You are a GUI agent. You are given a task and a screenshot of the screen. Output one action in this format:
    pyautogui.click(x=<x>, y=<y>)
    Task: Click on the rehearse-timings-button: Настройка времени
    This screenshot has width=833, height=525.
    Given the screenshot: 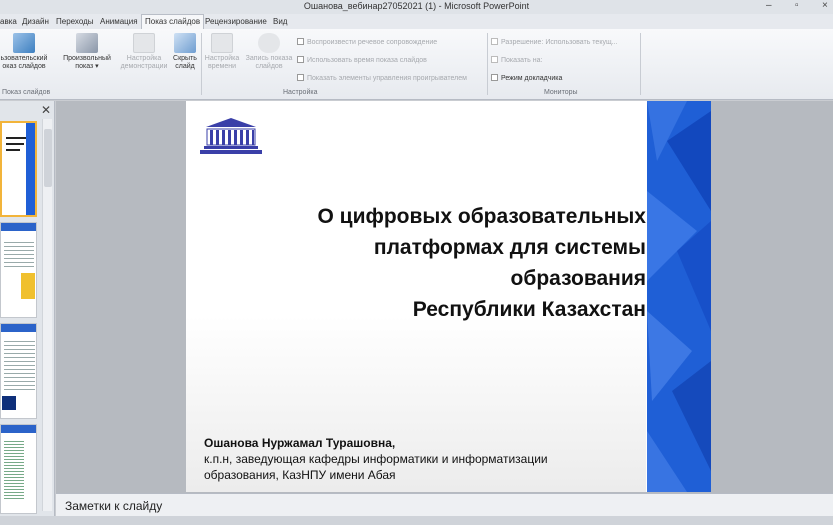 What is the action you would take?
    pyautogui.click(x=222, y=52)
    